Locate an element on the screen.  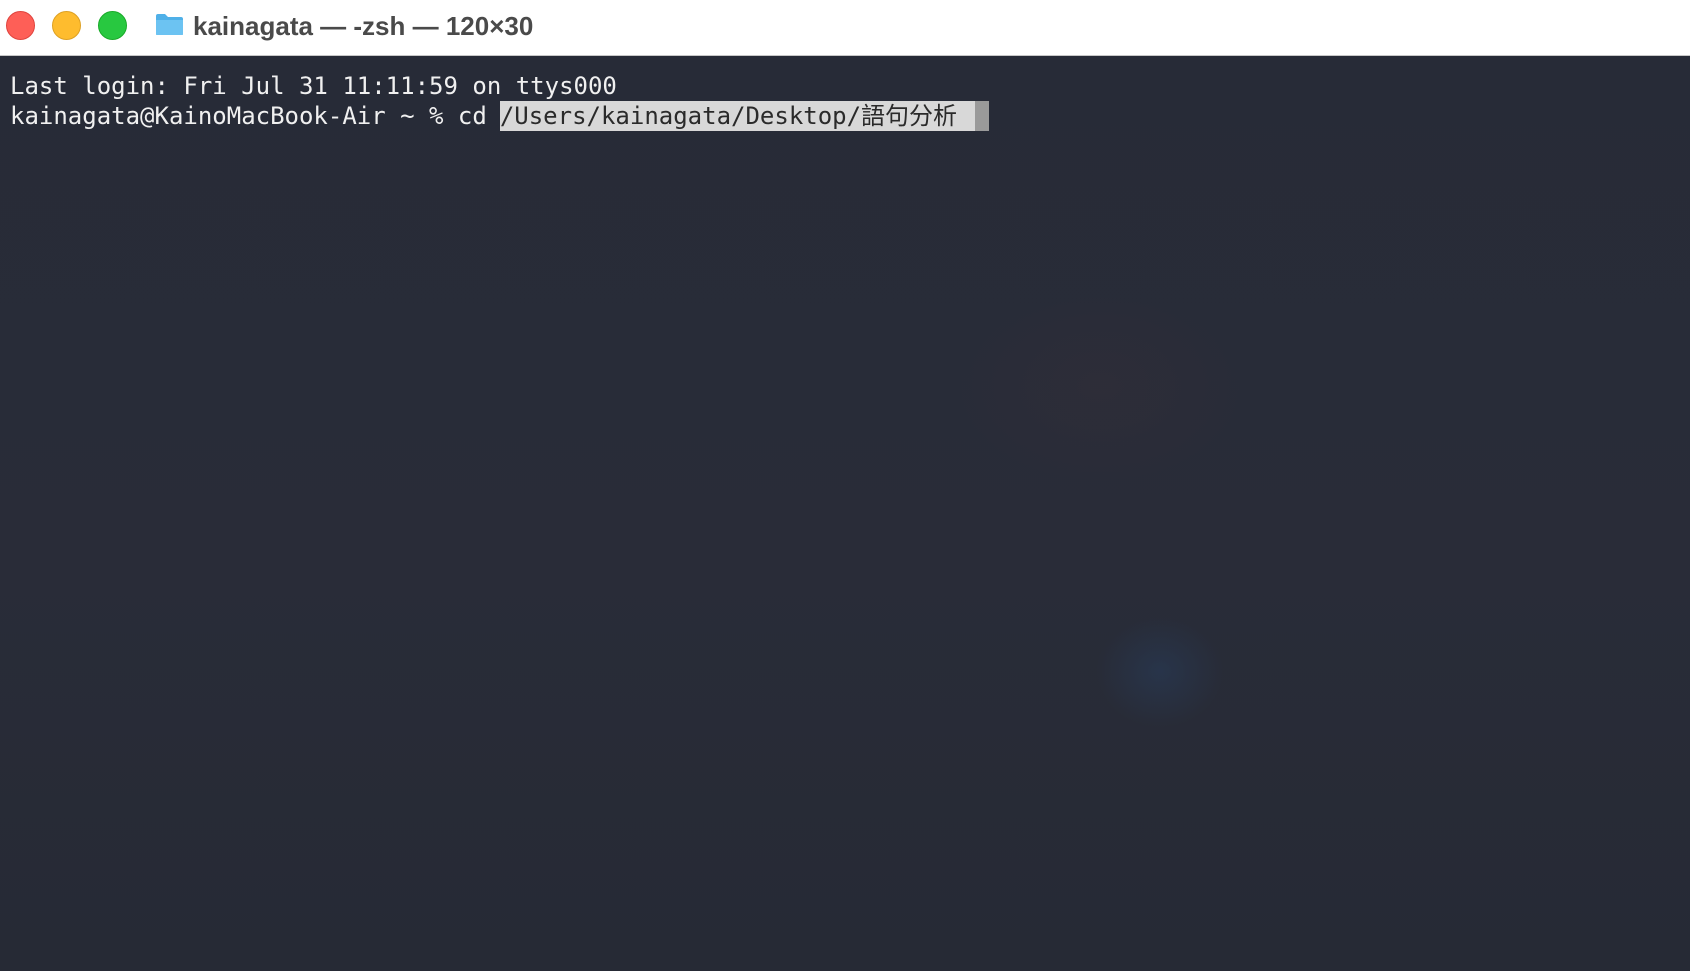
zoom-window-button is located at coordinates (112, 25).